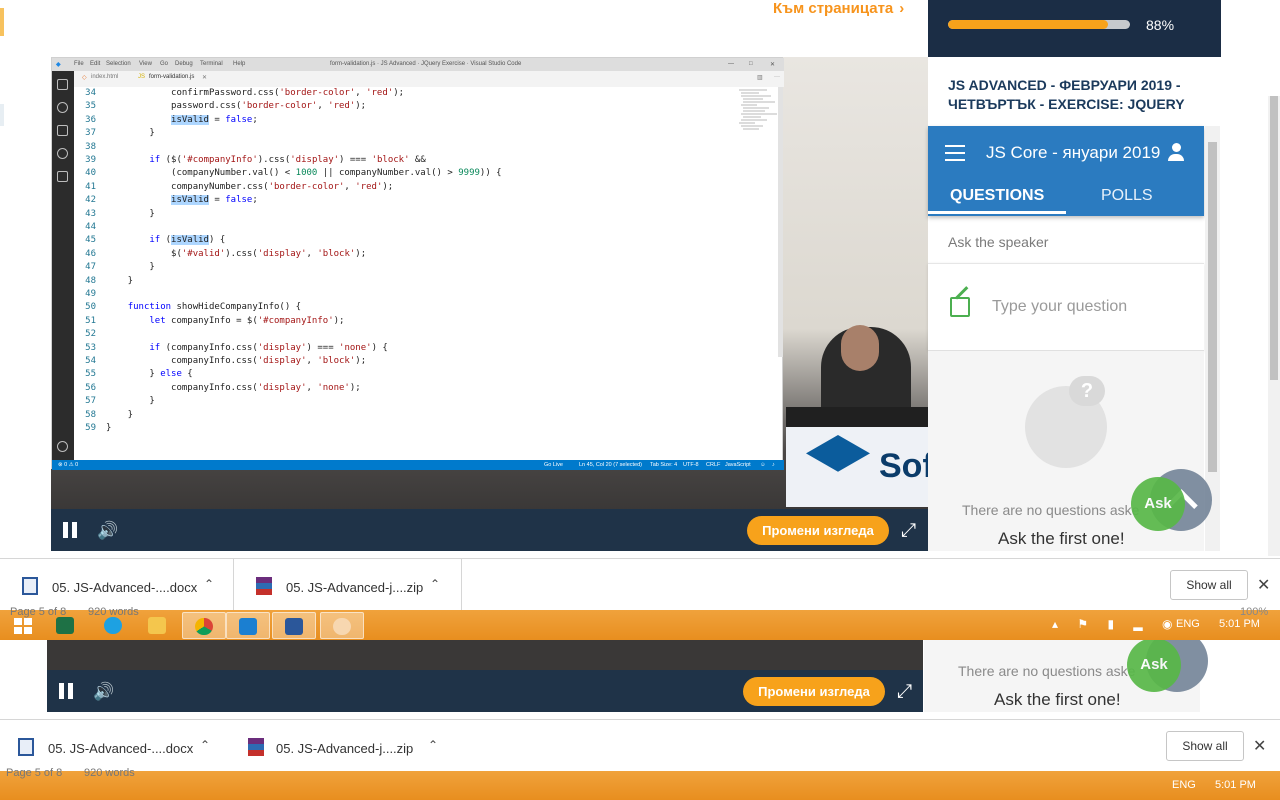  Describe the element at coordinates (1176, 153) in the screenshot. I see `user-icon` at that location.